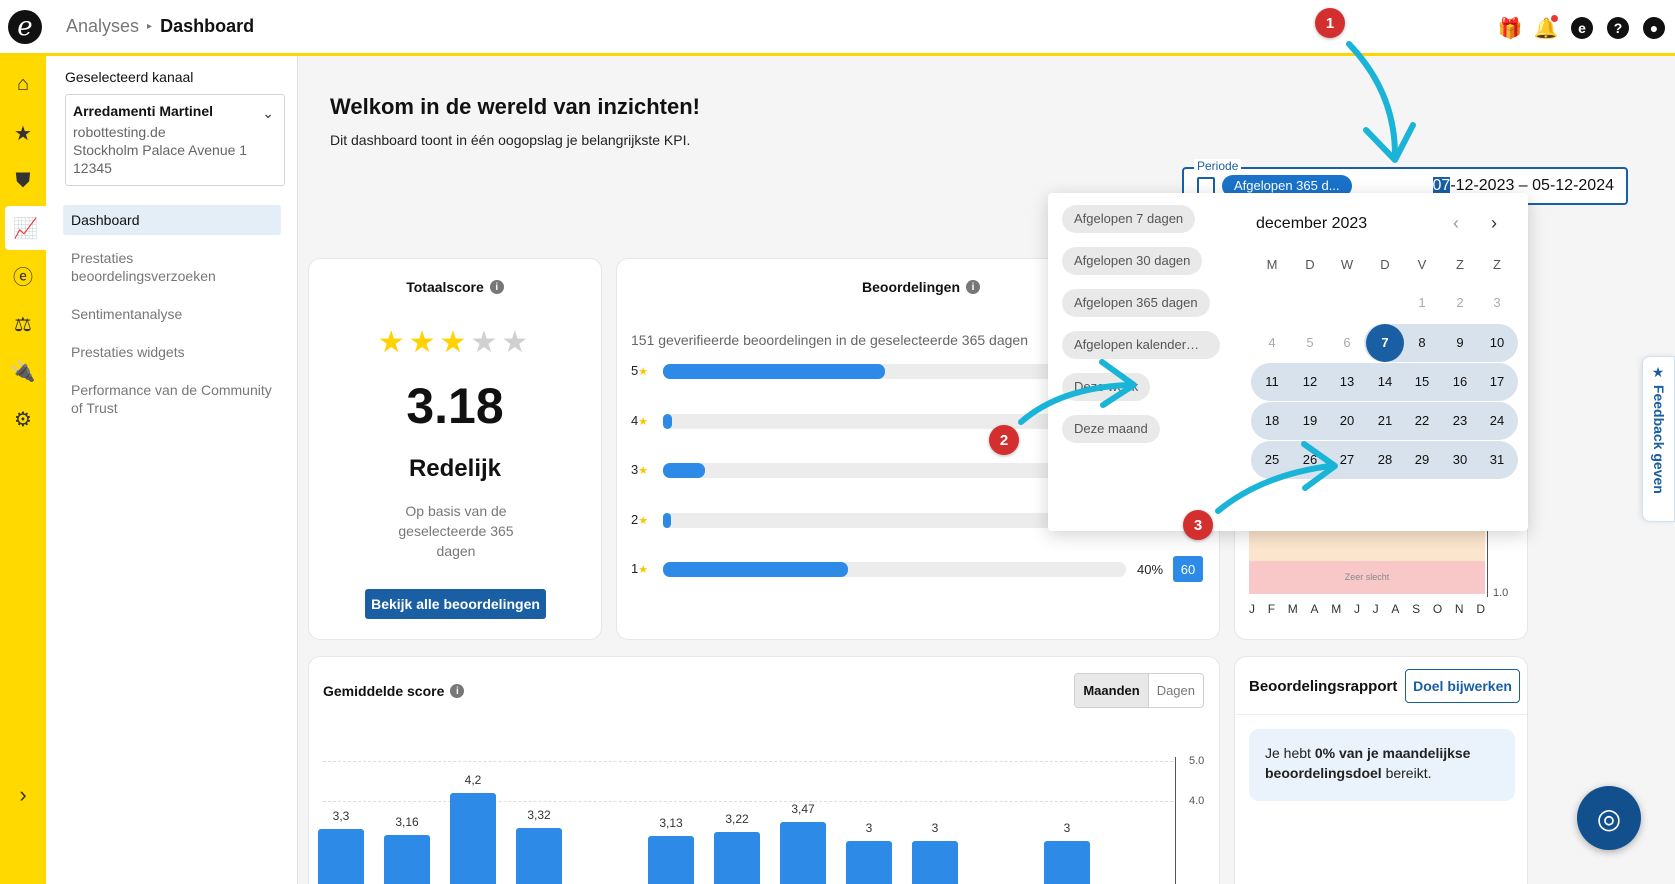 The image size is (1675, 884). I want to click on trustedshops-icon: e, so click(1582, 28).